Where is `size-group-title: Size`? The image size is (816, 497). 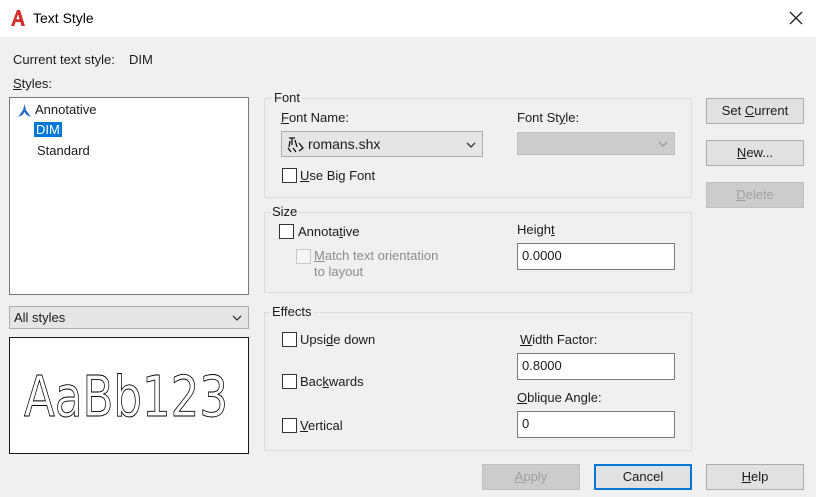
size-group-title: Size is located at coordinates (285, 211).